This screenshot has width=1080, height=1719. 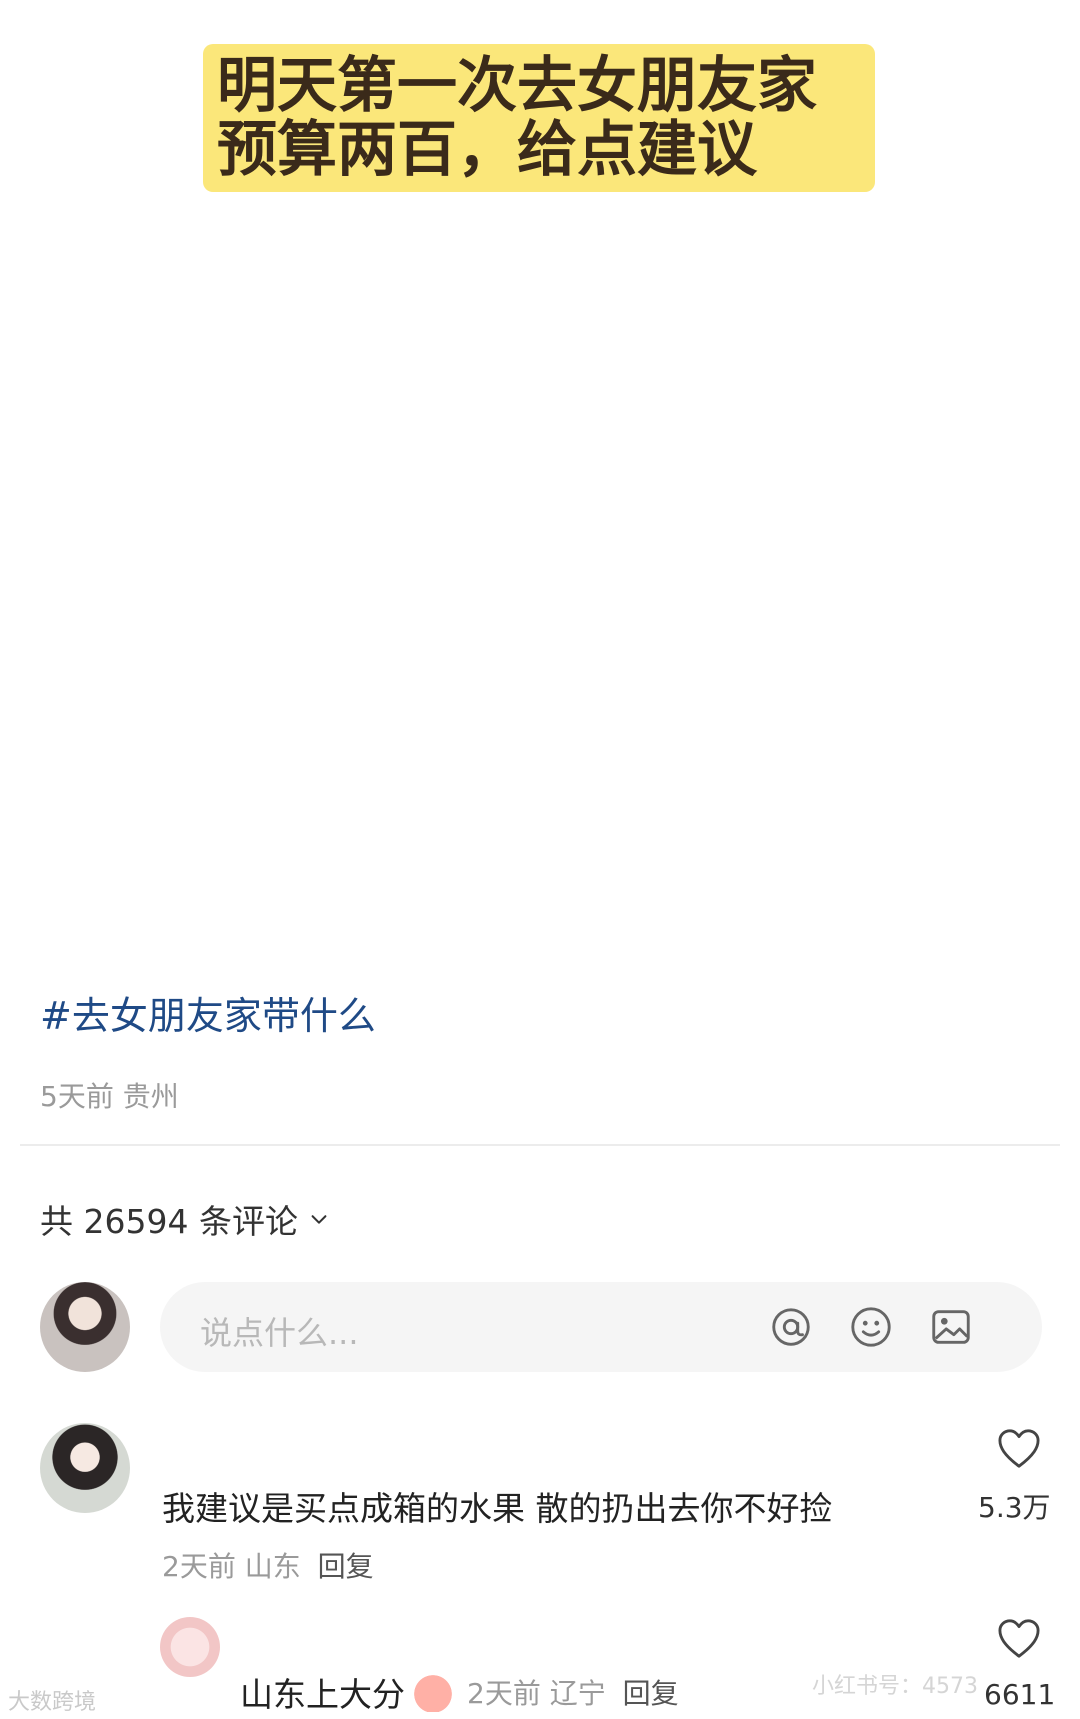 I want to click on reply-time-location: 2天前 辽宁, so click(x=536, y=1693).